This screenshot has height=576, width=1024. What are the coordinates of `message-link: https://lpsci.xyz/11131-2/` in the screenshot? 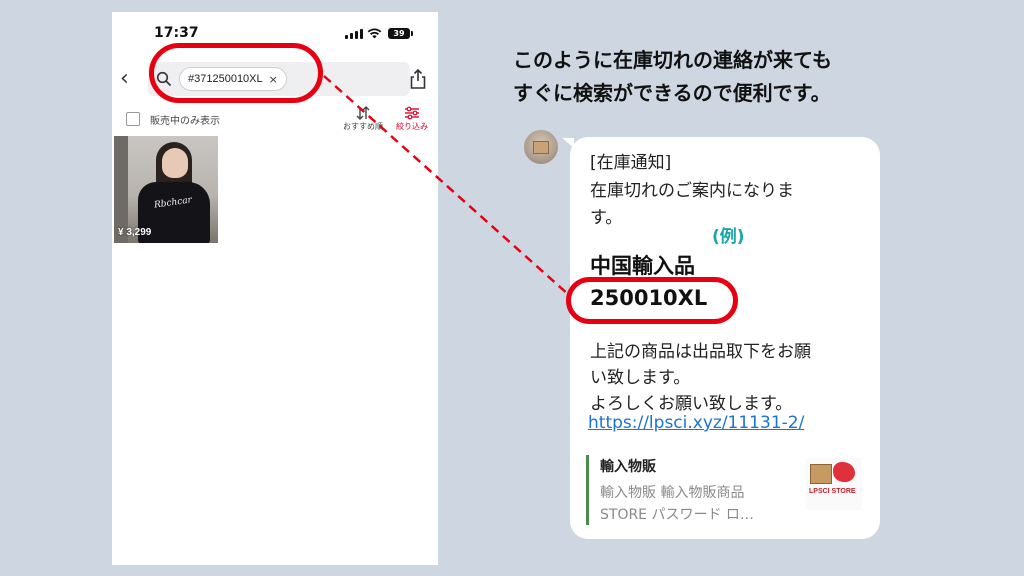 It's located at (696, 423).